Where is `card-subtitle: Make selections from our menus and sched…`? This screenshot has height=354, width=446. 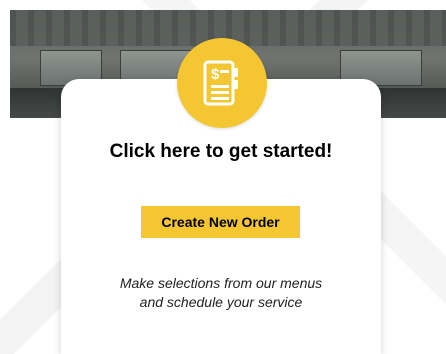
card-subtitle: Make selections from our menus and sched… is located at coordinates (221, 293).